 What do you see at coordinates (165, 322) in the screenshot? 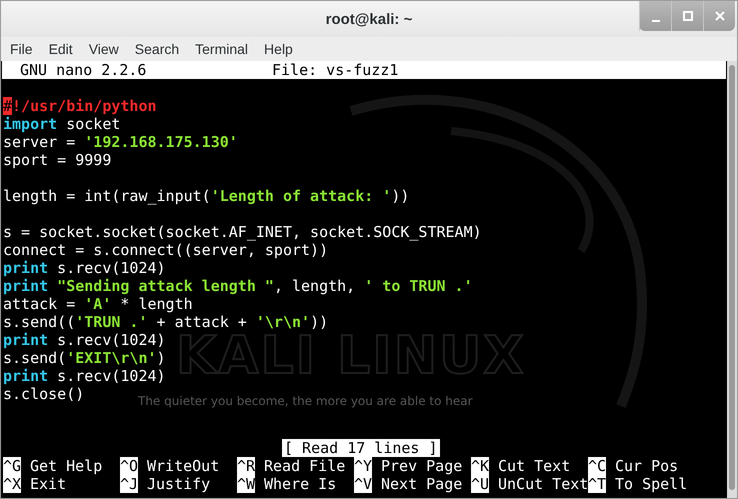
I see `code-line: s.send(('TRUN .' + attack + '\r\n'))` at bounding box center [165, 322].